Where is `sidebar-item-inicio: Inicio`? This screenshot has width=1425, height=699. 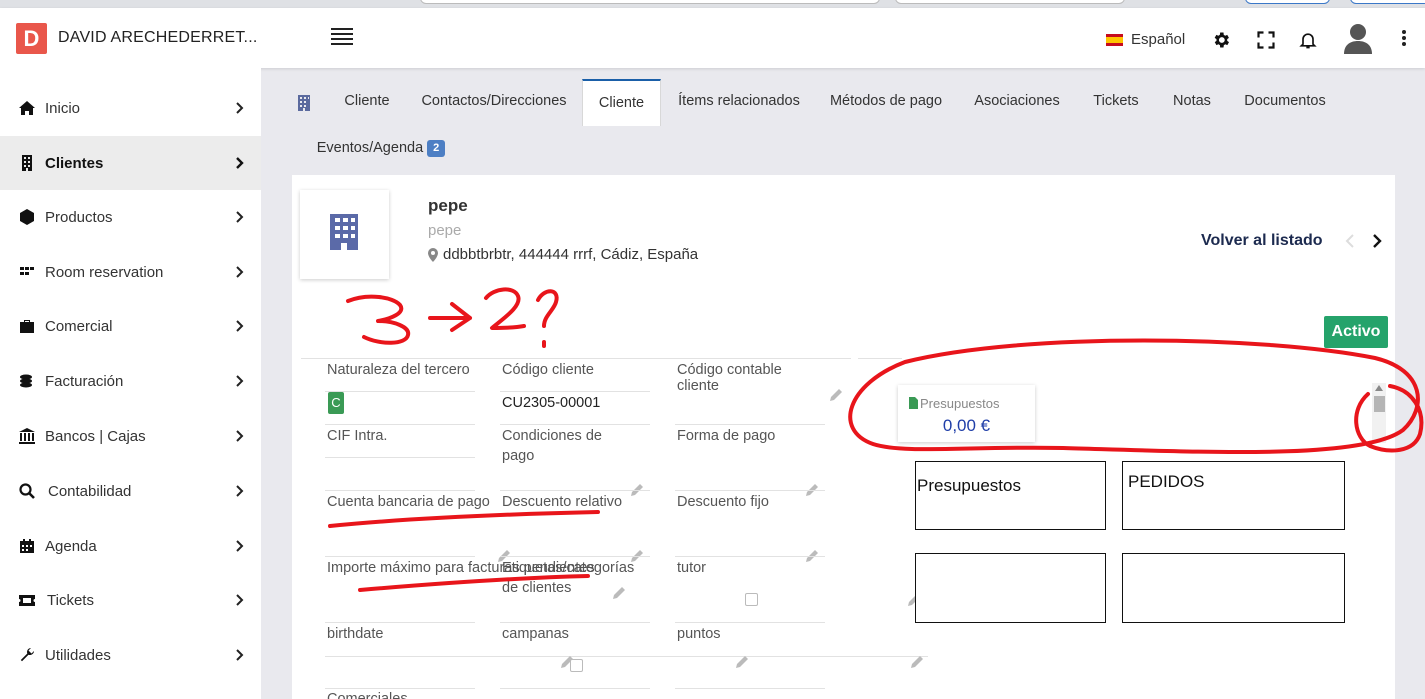
sidebar-item-inicio: Inicio is located at coordinates (130, 108).